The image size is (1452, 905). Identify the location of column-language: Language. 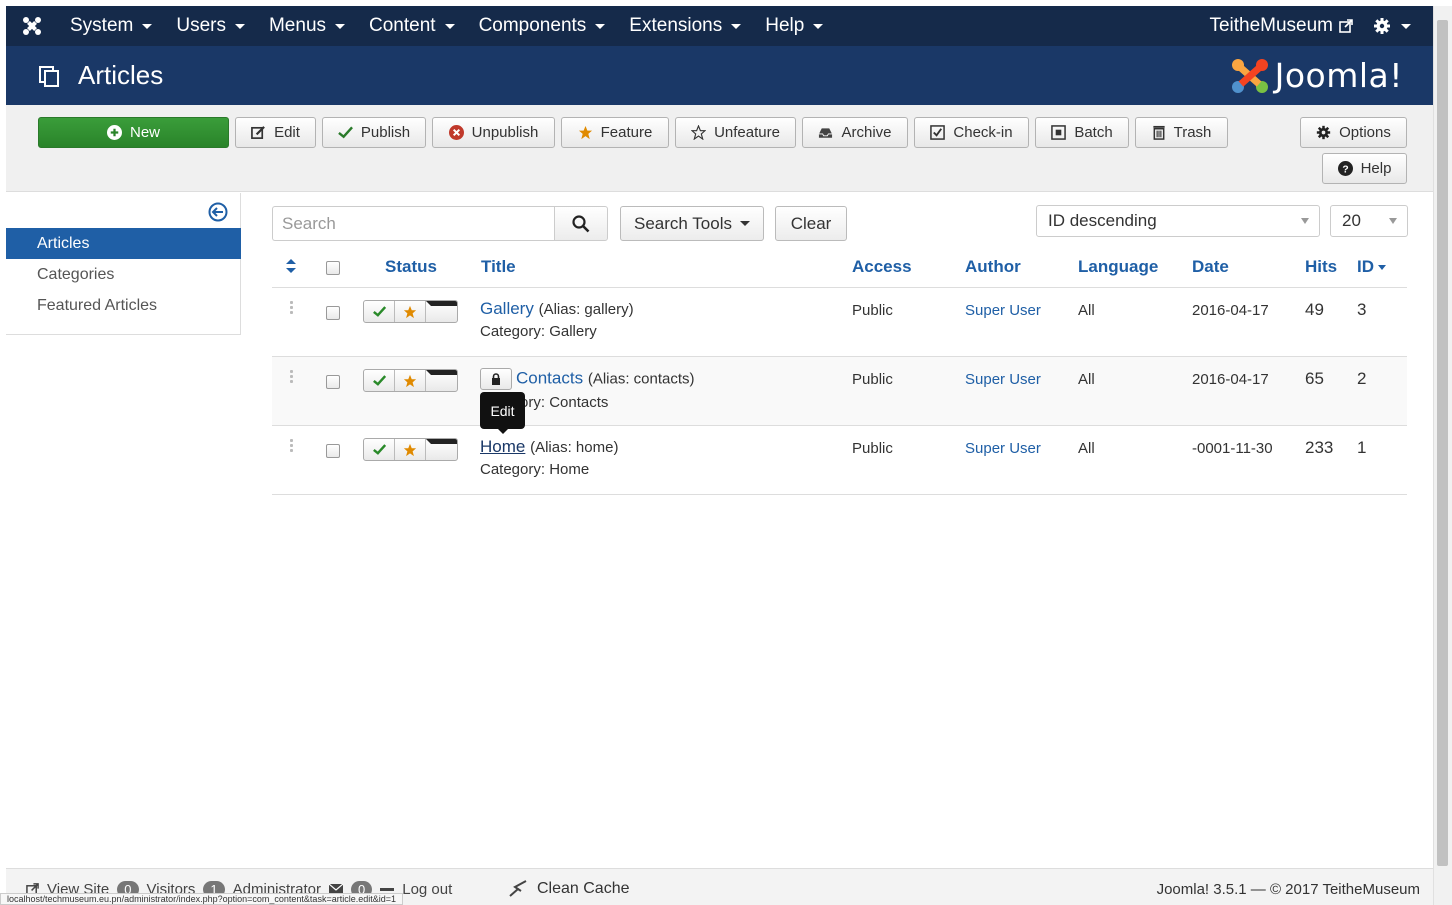
(1118, 267).